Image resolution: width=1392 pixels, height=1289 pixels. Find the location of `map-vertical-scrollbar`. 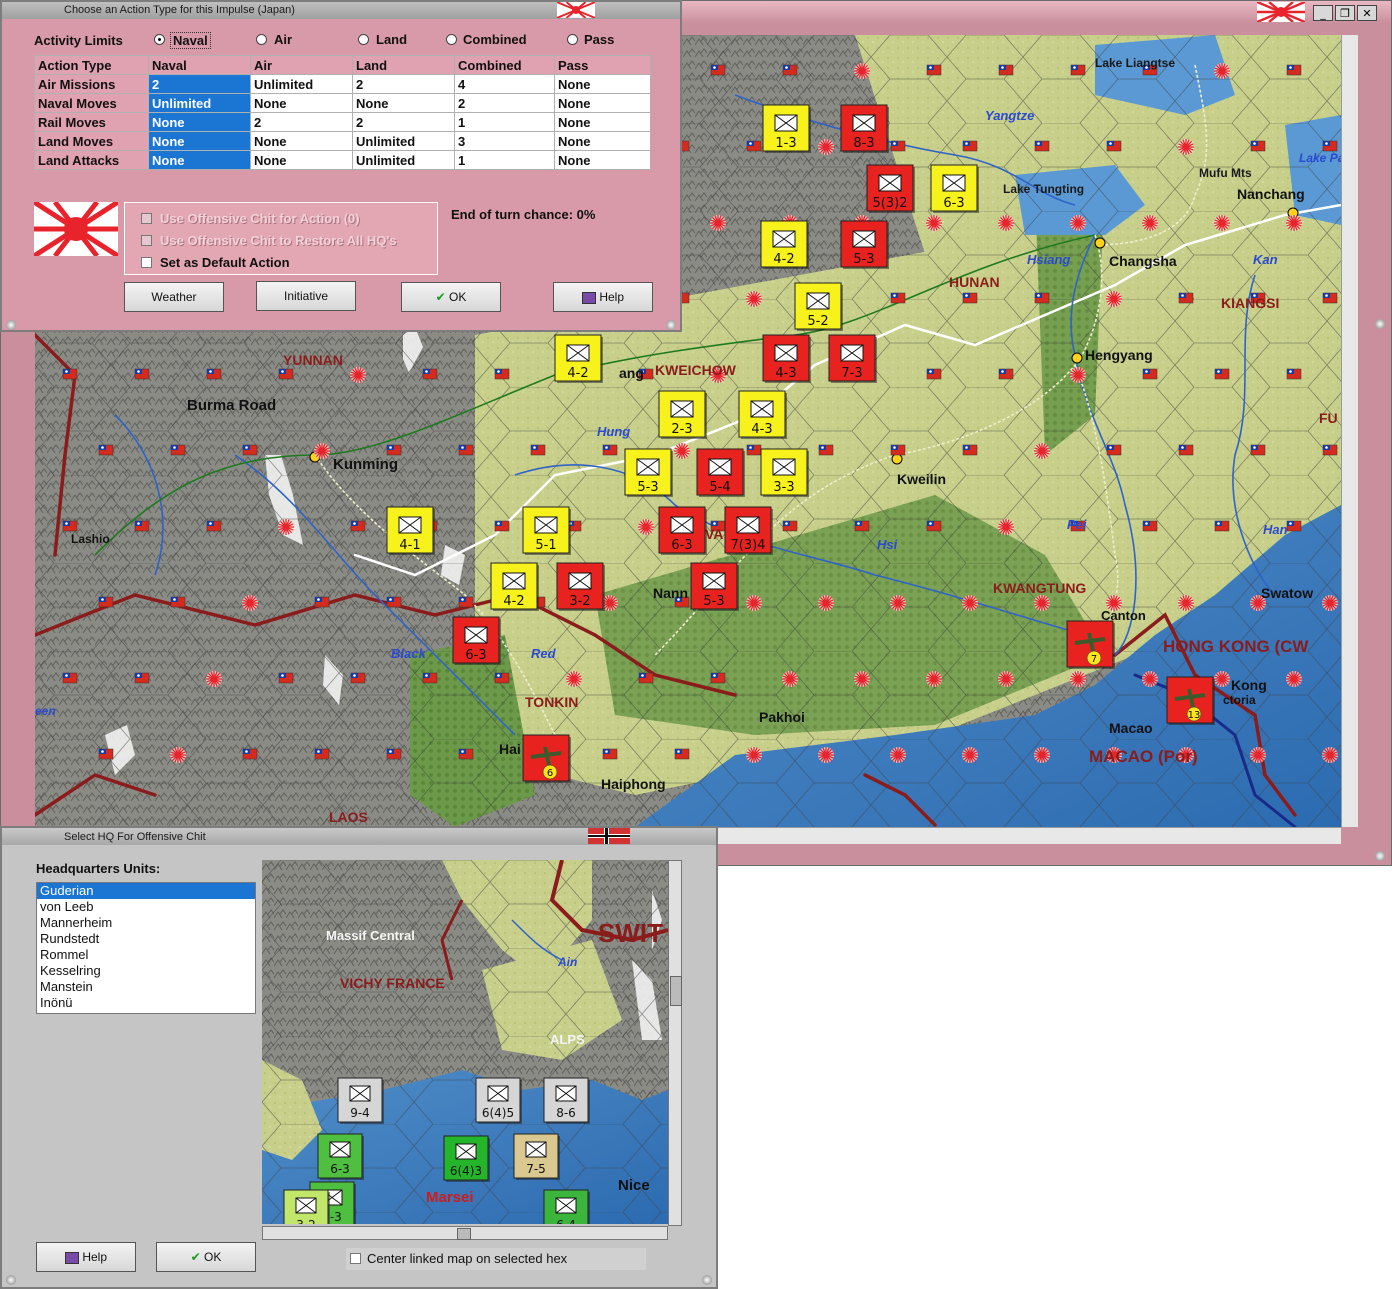

map-vertical-scrollbar is located at coordinates (1349, 431).